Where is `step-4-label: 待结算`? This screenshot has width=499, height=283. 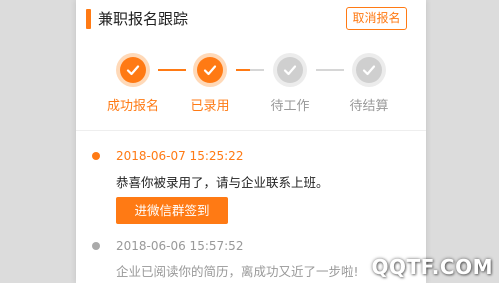
step-4-label: 待结算 is located at coordinates (369, 106).